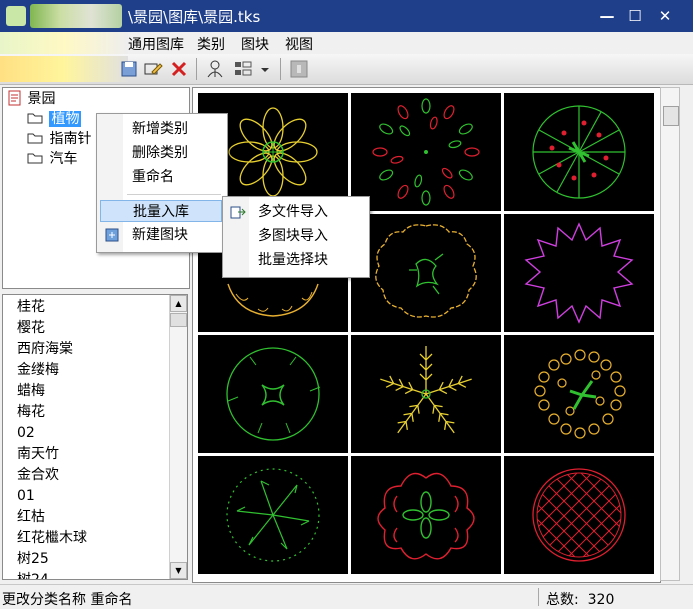  Describe the element at coordinates (41, 99) in the screenshot. I see `tree-root-label: 景园` at that location.